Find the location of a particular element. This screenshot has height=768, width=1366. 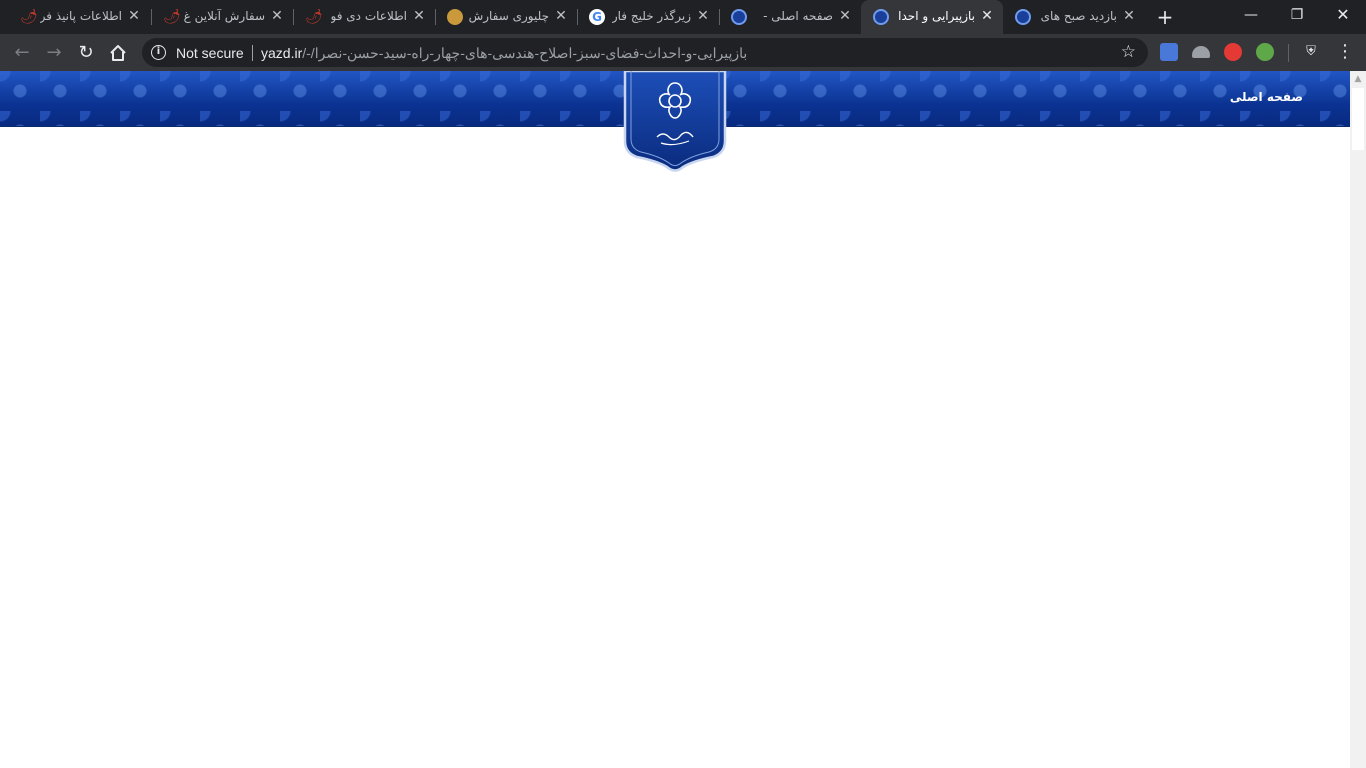

tab-8: بازدید صبح های ✕ is located at coordinates (1074, 17).